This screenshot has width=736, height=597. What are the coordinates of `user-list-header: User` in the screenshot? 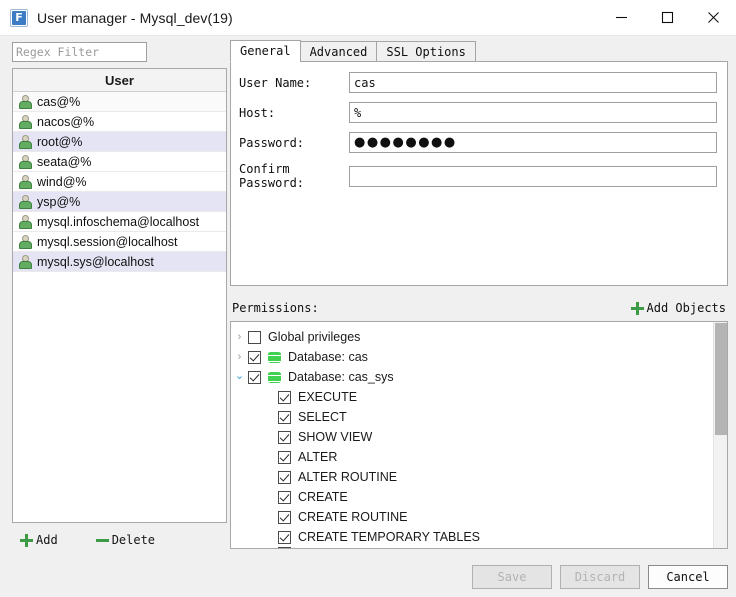 It's located at (119, 80).